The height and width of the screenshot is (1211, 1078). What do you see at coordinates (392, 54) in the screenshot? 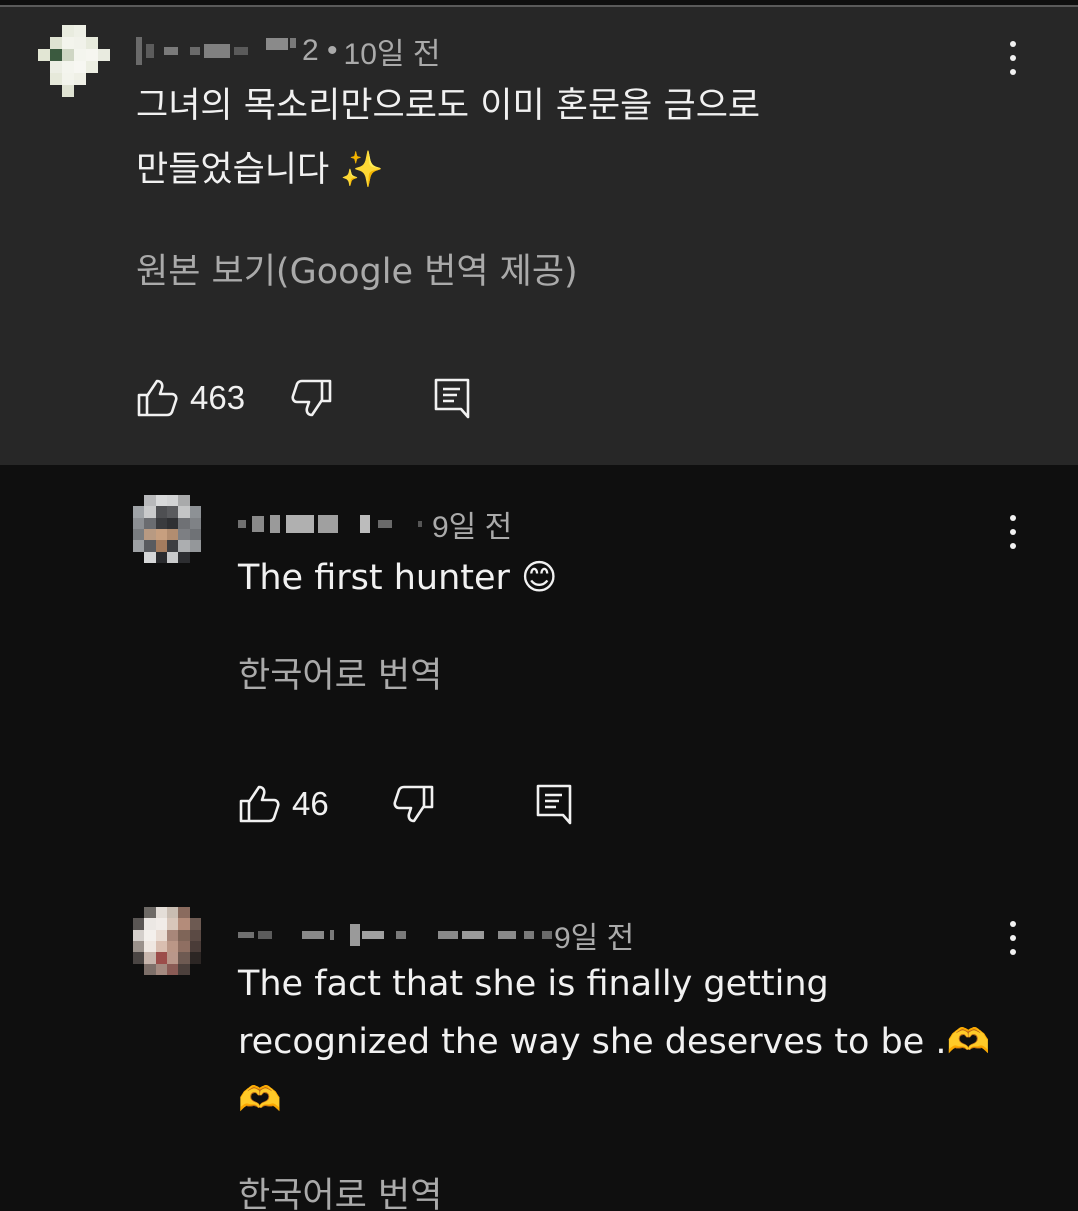
I see `comment-time: 10일 전` at bounding box center [392, 54].